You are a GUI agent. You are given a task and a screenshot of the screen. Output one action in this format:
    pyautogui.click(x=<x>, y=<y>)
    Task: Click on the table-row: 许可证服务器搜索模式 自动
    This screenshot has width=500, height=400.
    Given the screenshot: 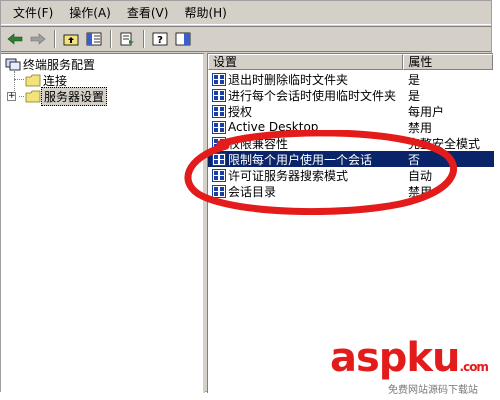 What is the action you would take?
    pyautogui.click(x=351, y=175)
    